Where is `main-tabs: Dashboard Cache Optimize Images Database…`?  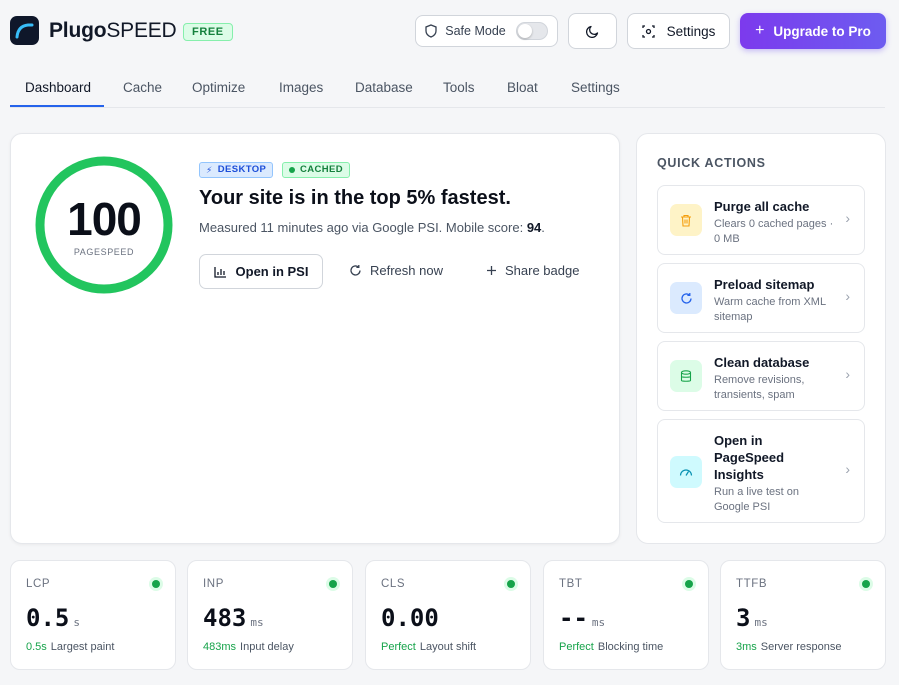 main-tabs: Dashboard Cache Optimize Images Database… is located at coordinates (447, 88).